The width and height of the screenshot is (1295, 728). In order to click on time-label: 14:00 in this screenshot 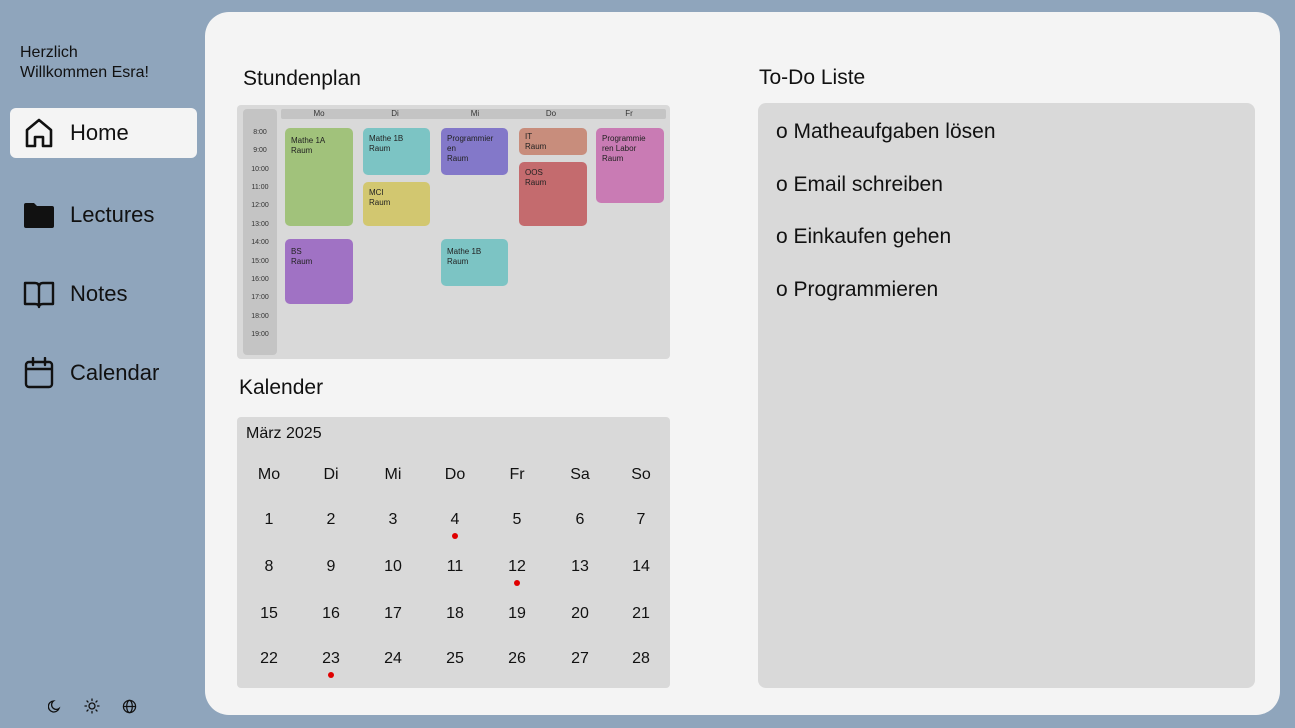, I will do `click(260, 242)`.